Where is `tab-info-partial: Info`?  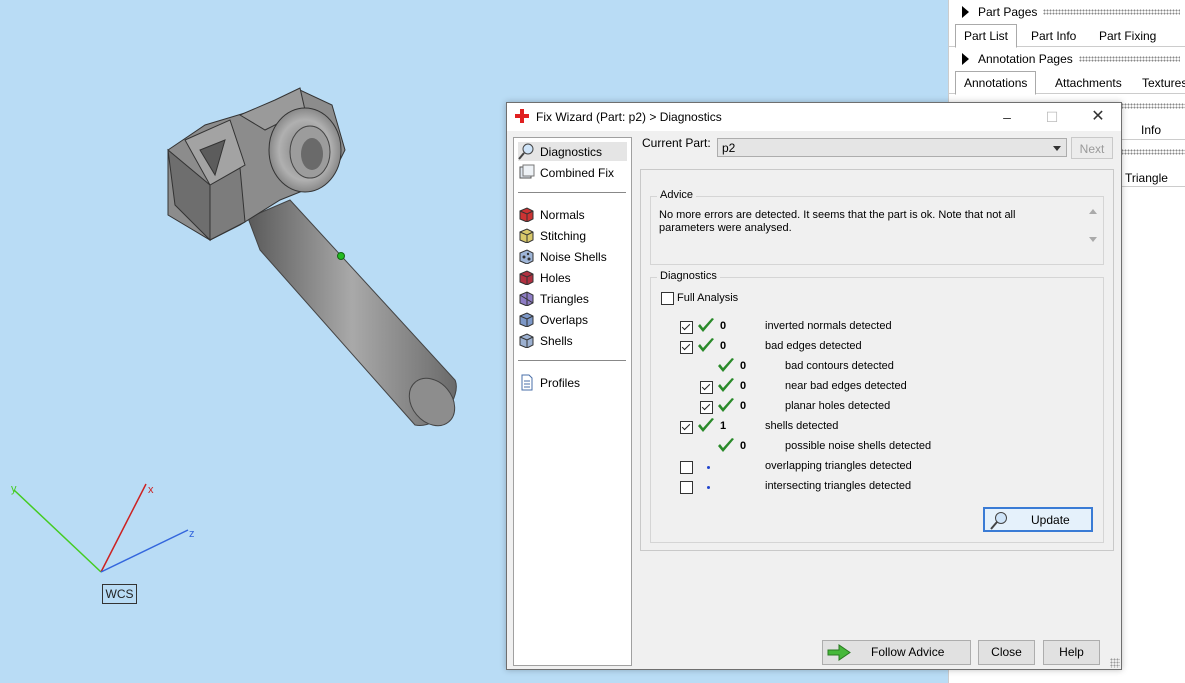 tab-info-partial: Info is located at coordinates (1151, 130).